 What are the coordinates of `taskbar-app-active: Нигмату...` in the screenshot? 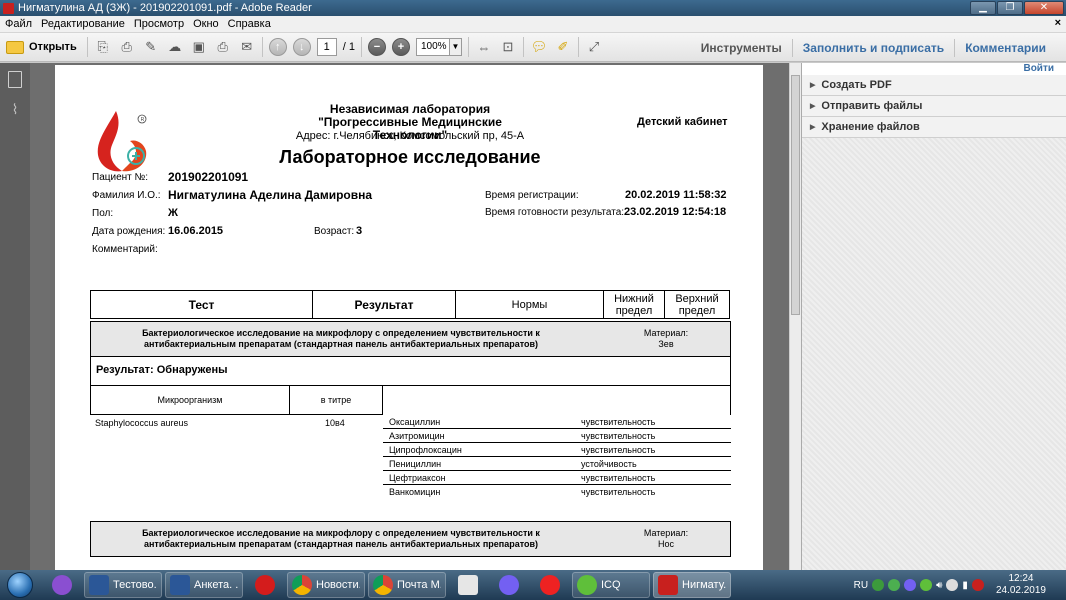 It's located at (692, 585).